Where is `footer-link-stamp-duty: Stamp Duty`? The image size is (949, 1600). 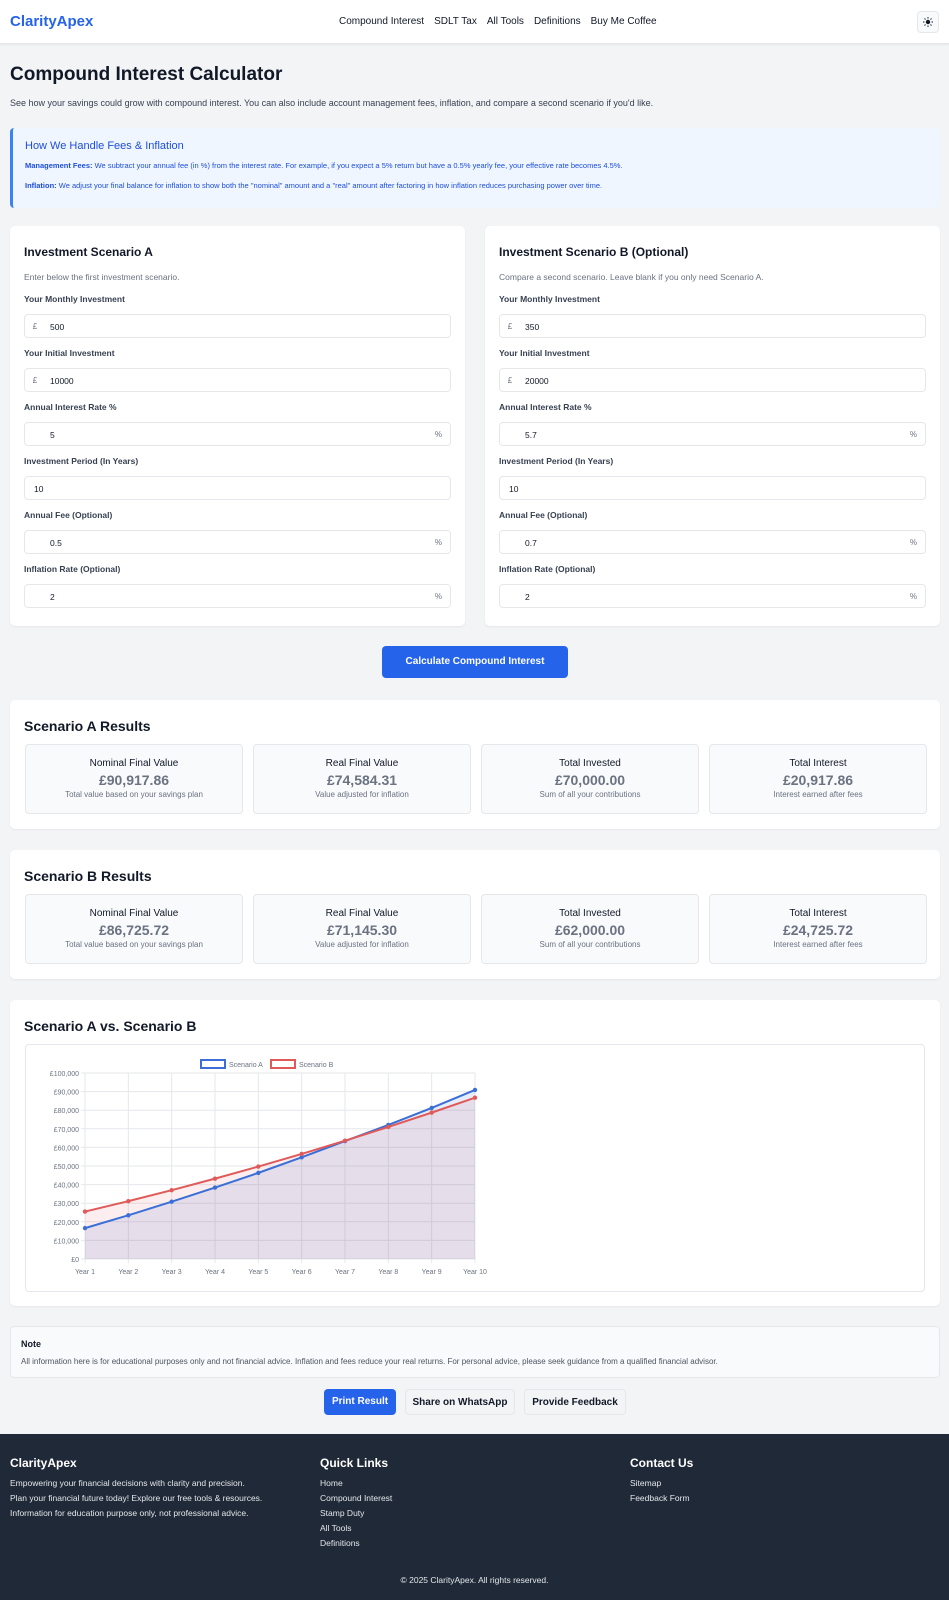 footer-link-stamp-duty: Stamp Duty is located at coordinates (356, 1513).